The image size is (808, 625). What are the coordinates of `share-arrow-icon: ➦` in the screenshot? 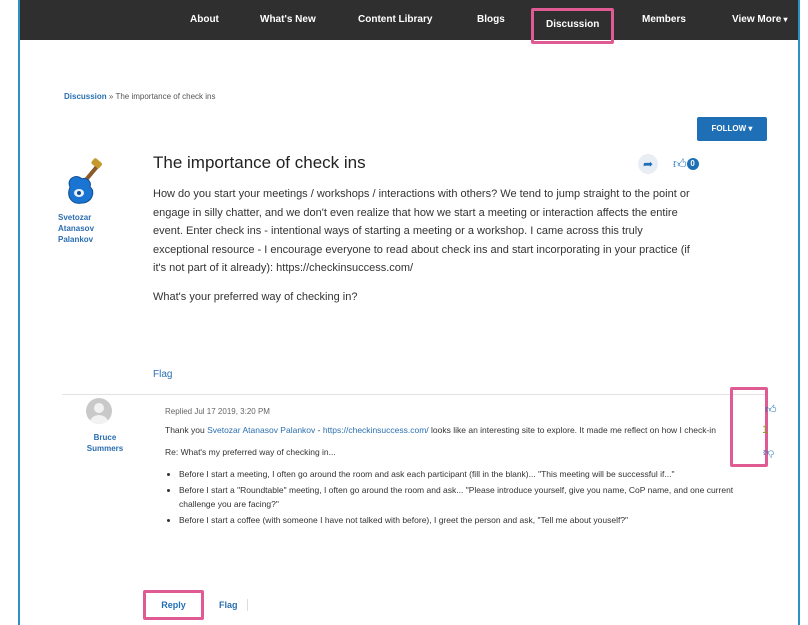 It's located at (648, 164).